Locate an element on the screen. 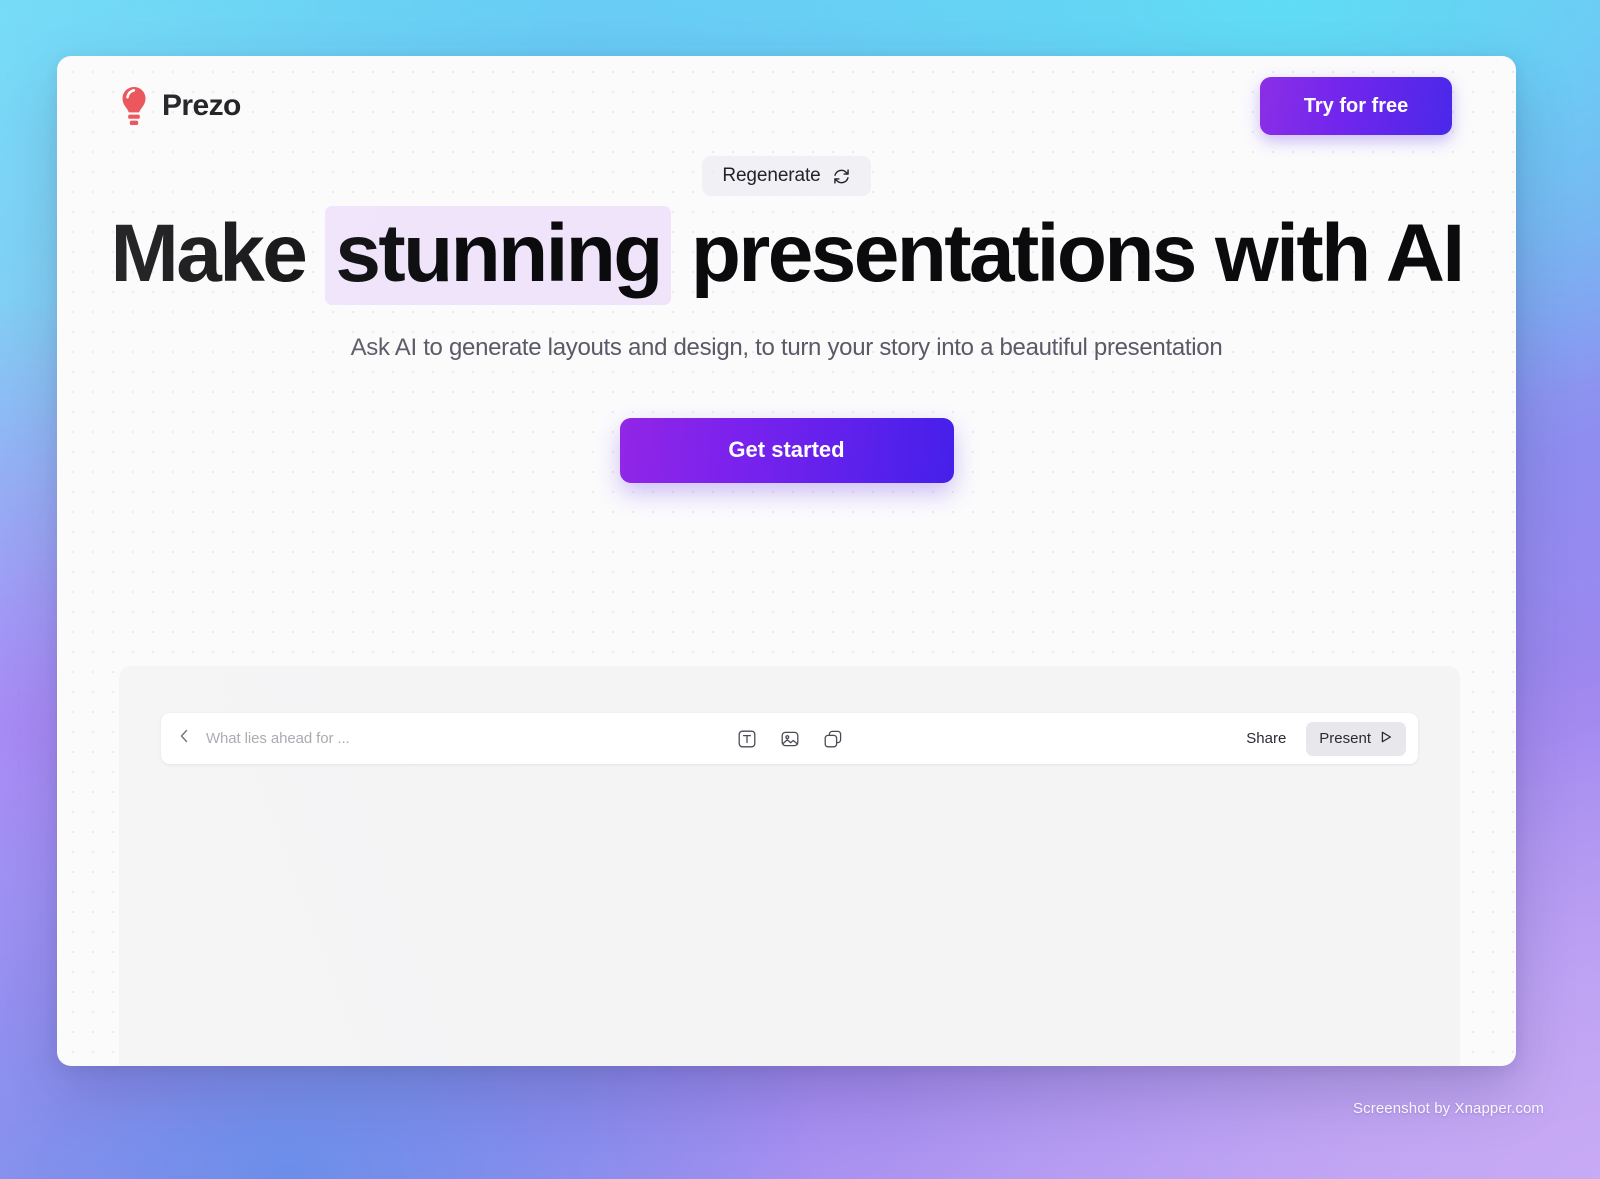 The width and height of the screenshot is (1600, 1179). headline-part-1: Make is located at coordinates (218, 253).